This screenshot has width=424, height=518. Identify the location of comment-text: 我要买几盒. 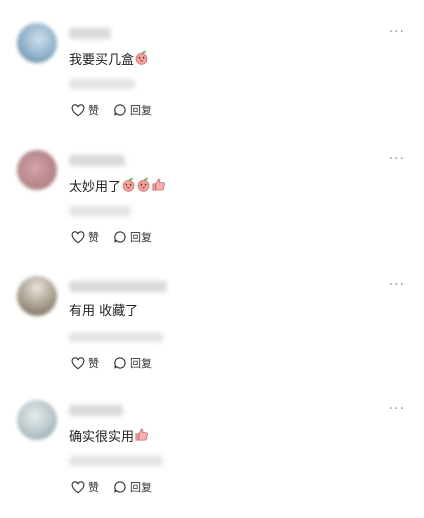
(109, 60).